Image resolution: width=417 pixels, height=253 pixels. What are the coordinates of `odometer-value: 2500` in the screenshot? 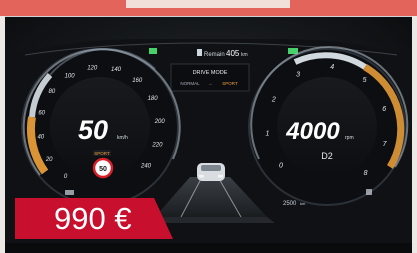 It's located at (290, 204).